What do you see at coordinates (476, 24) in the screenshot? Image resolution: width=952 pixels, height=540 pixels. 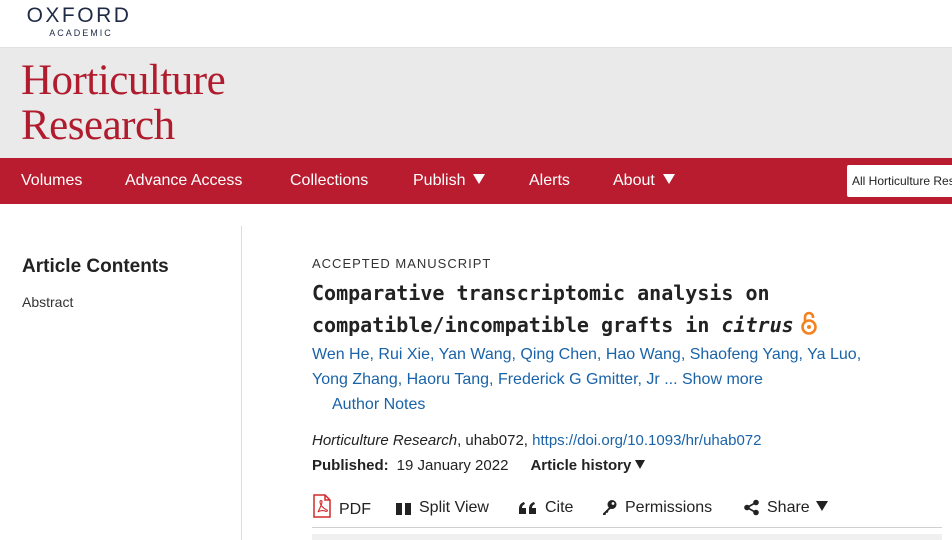 I see `publisher-bar: OXFORD ACADEMIC` at bounding box center [476, 24].